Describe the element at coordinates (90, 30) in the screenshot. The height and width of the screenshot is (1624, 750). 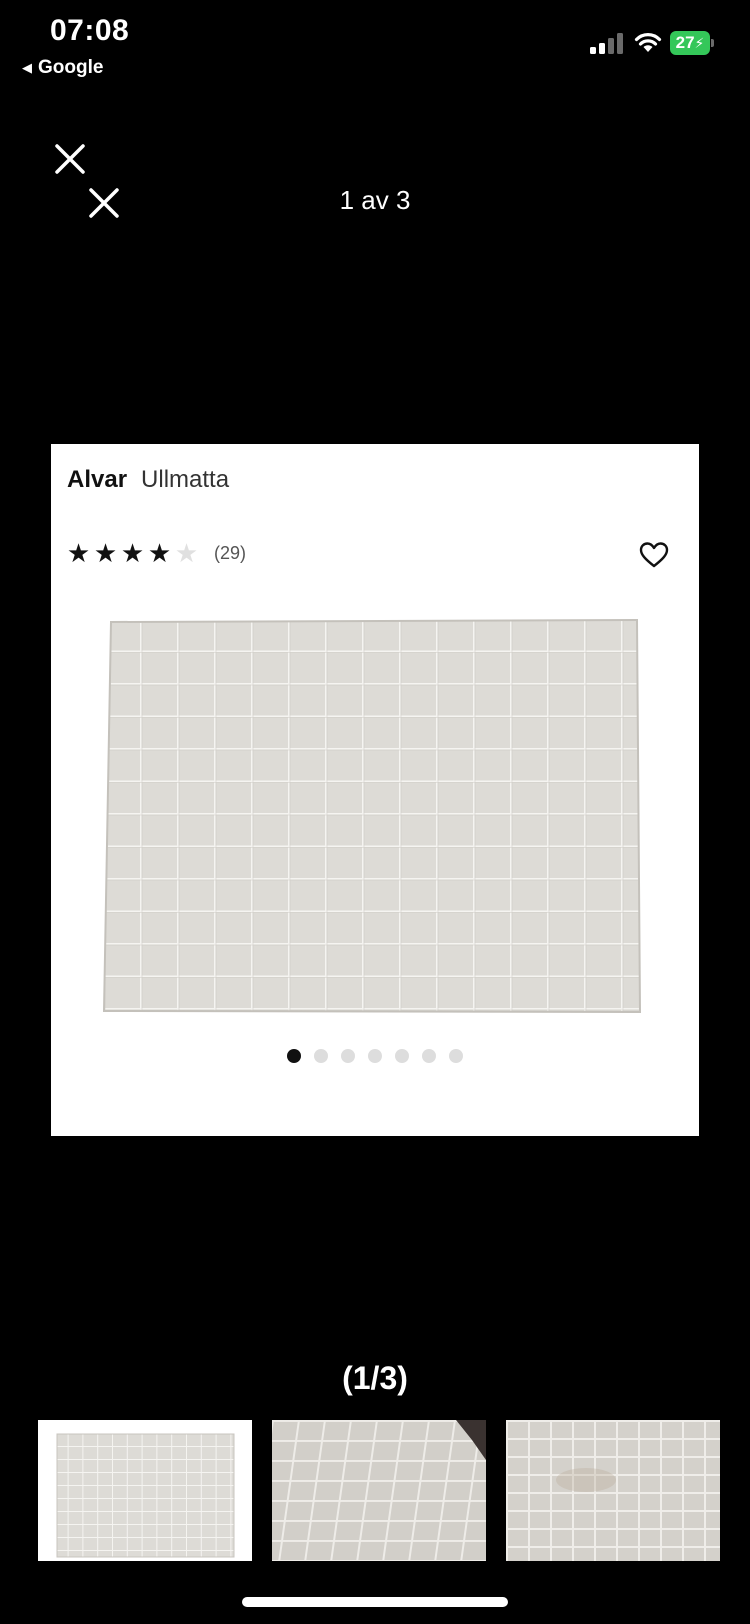
I see `status-time: 07:08` at that location.